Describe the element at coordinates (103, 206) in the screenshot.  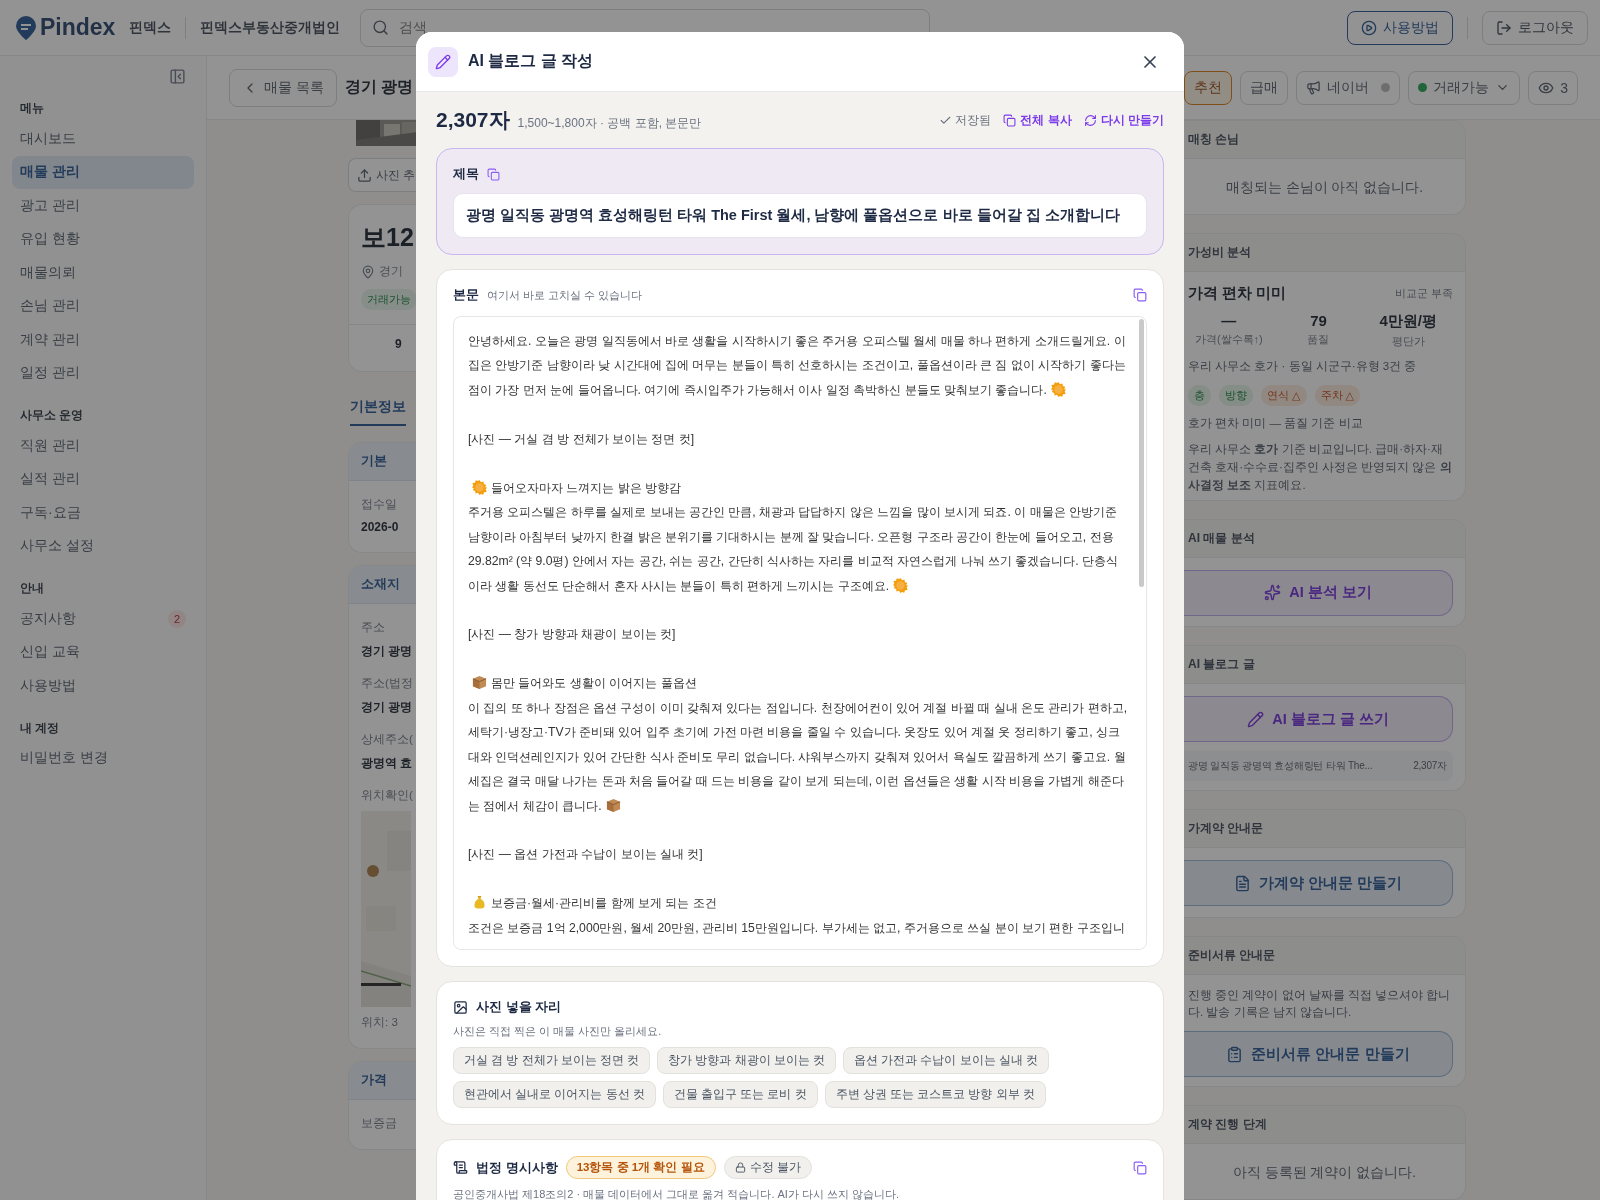
I see `sidebar-item: 광고 관리` at that location.